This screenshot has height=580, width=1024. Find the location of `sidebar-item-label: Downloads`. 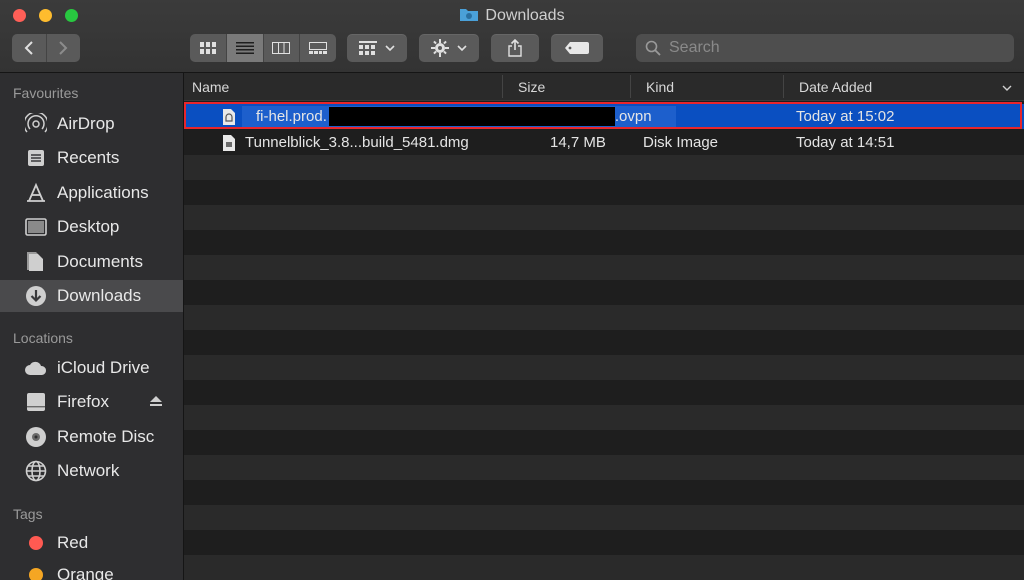

sidebar-item-label: Downloads is located at coordinates (99, 295).